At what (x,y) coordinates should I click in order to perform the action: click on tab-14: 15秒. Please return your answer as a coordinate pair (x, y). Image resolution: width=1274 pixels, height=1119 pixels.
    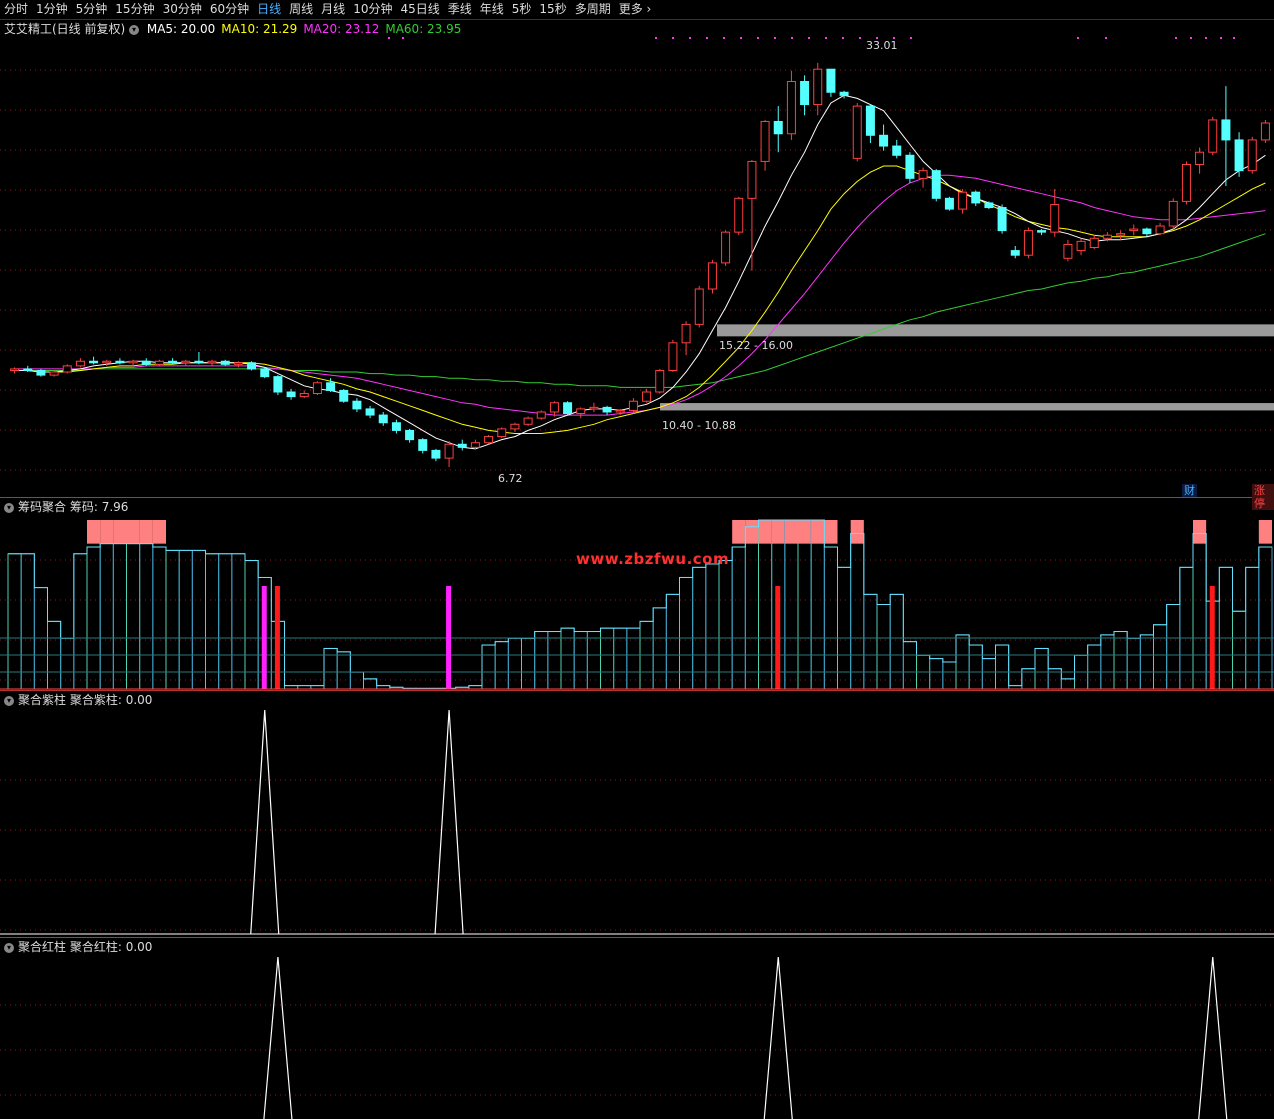
    Looking at the image, I should click on (552, 9).